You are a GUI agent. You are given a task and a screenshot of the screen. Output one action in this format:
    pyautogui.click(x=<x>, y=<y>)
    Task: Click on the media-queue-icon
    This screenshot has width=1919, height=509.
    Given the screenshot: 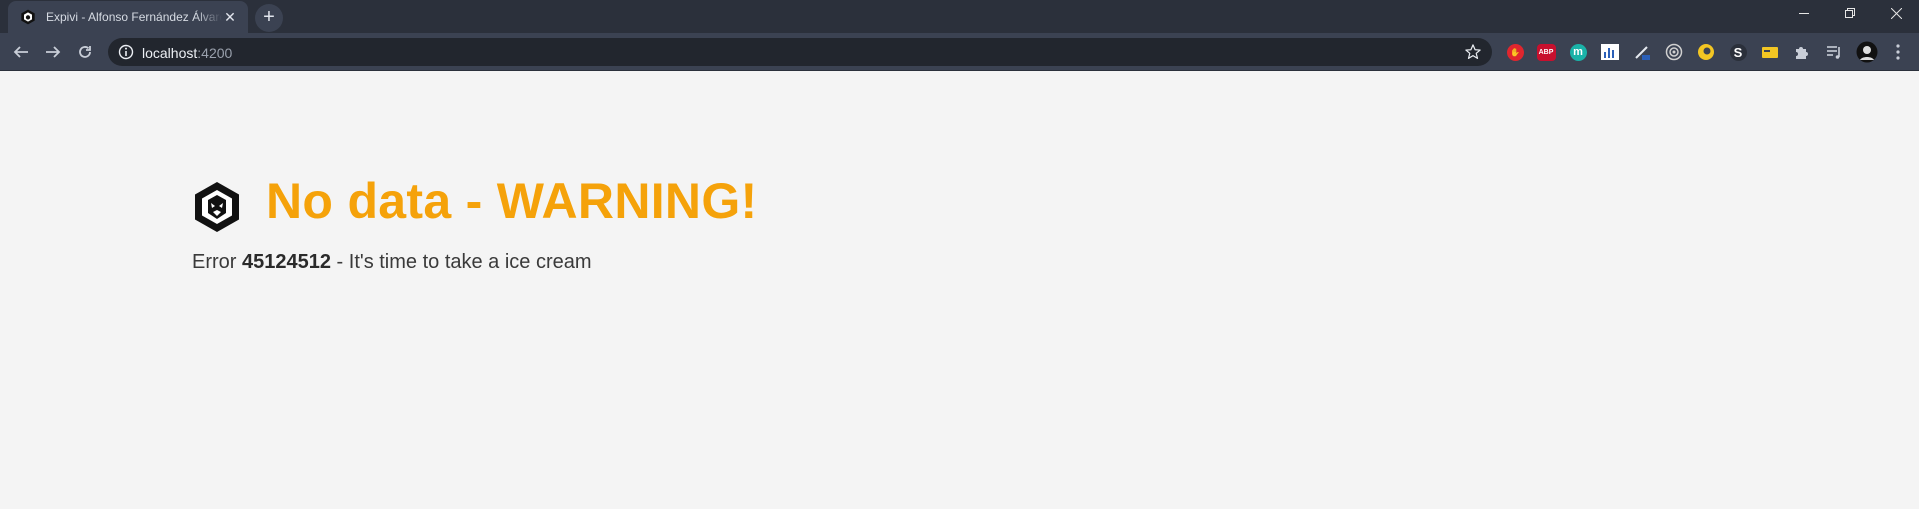 What is the action you would take?
    pyautogui.click(x=1833, y=52)
    